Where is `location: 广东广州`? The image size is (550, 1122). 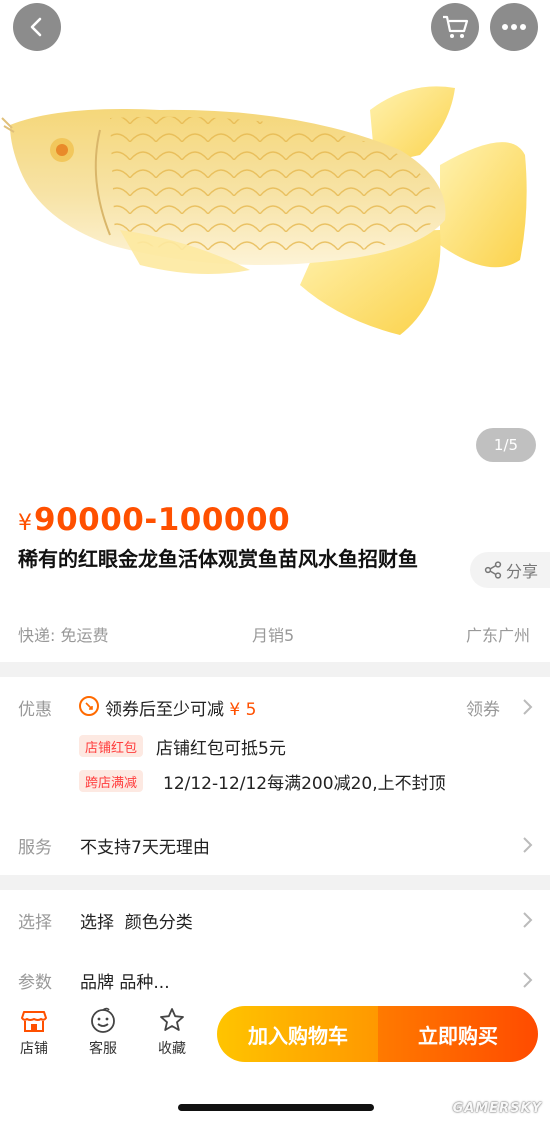 location: 广东广州 is located at coordinates (497, 635).